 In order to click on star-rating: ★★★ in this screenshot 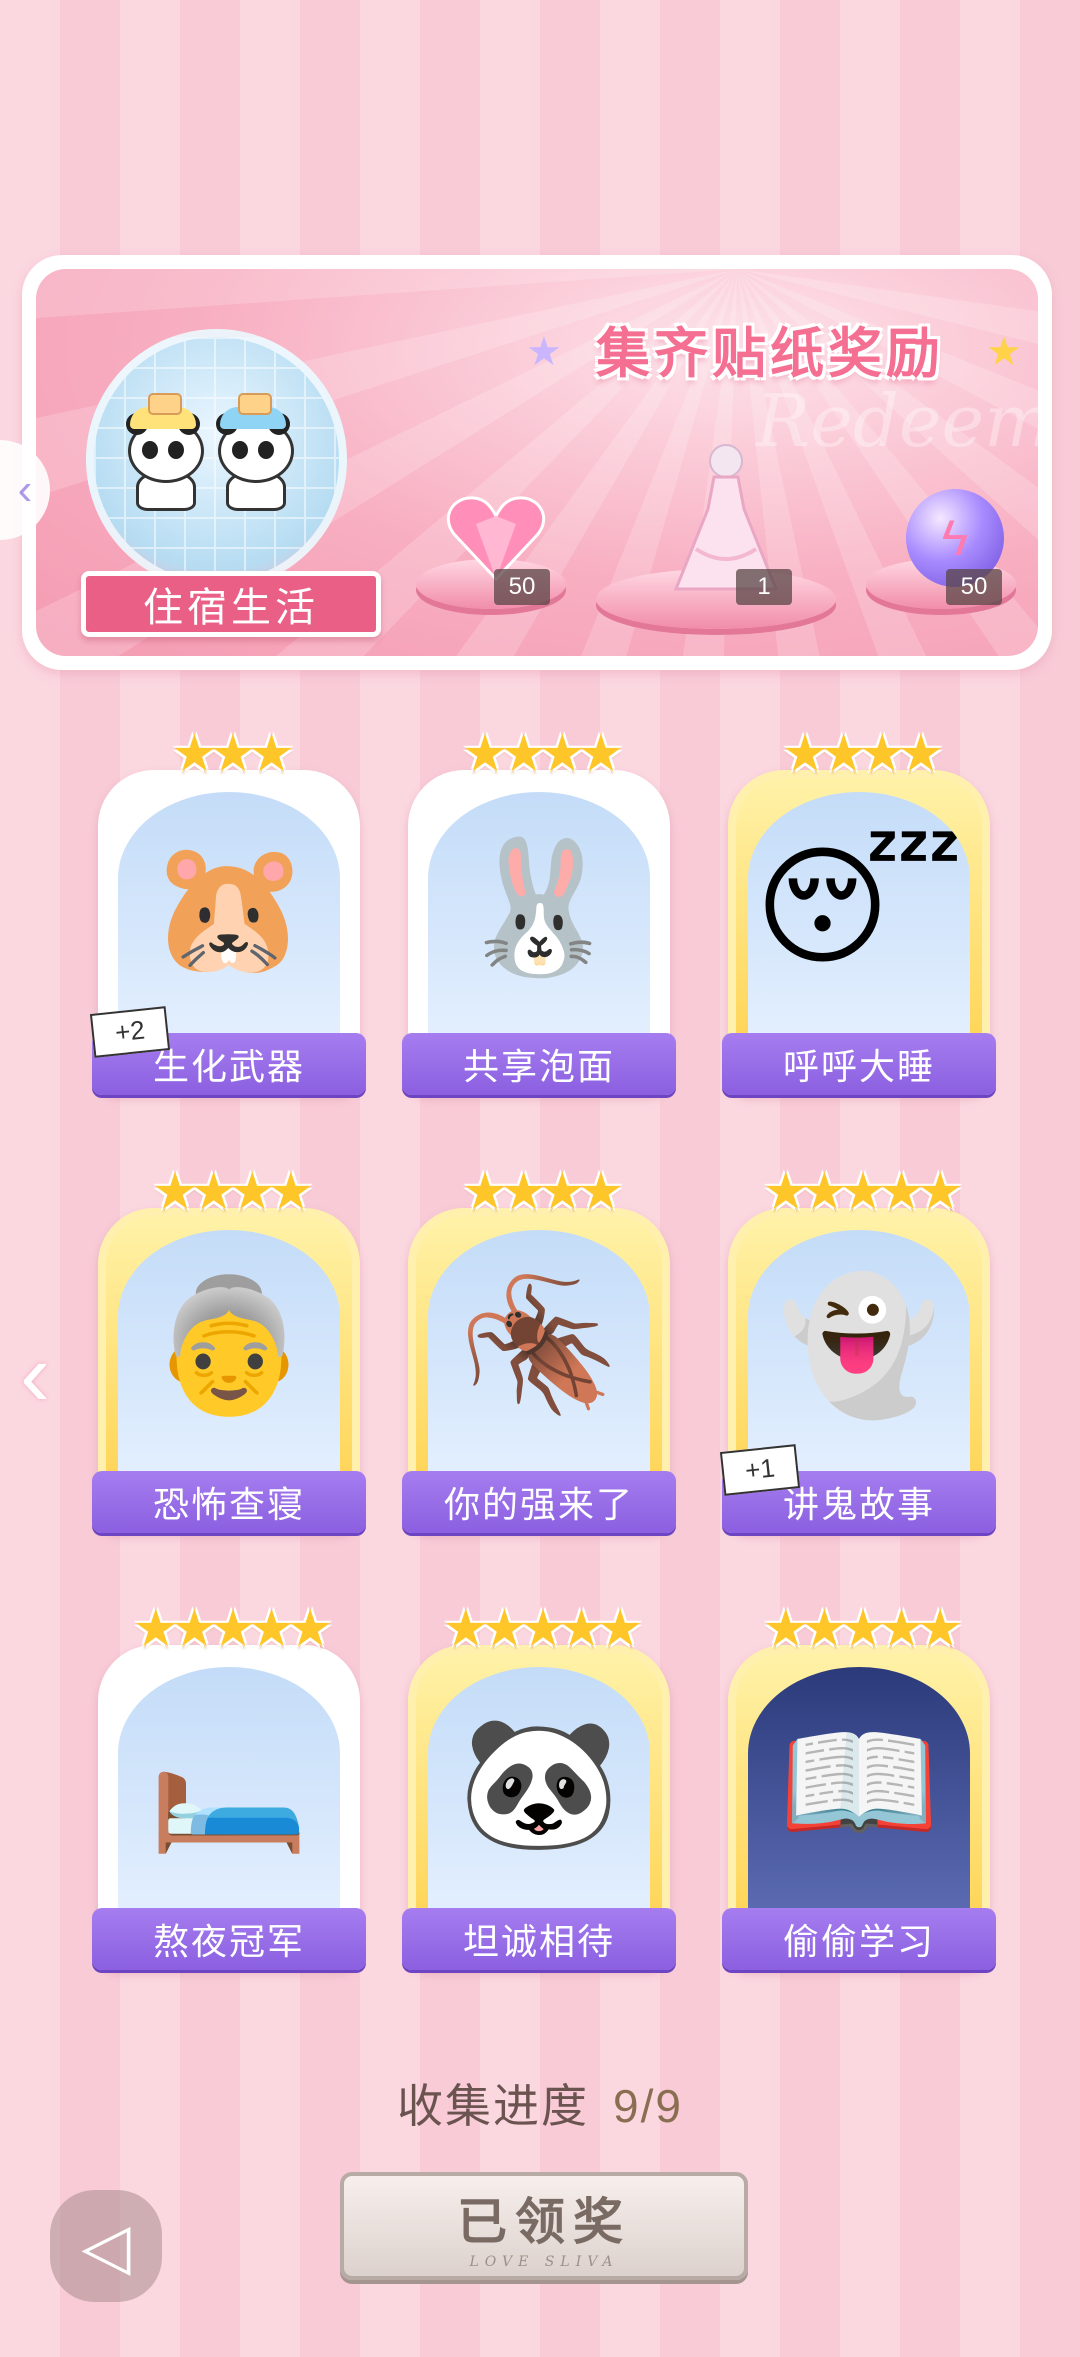, I will do `click(233, 754)`.